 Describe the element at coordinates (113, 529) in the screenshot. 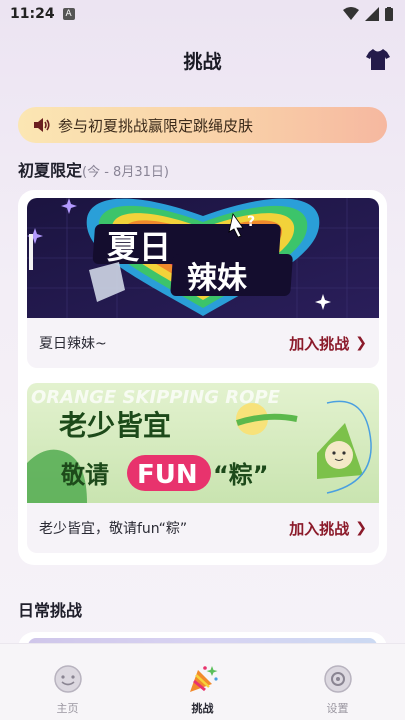

I see `card-title: 老少皆宜，敬请fun“粽”` at that location.